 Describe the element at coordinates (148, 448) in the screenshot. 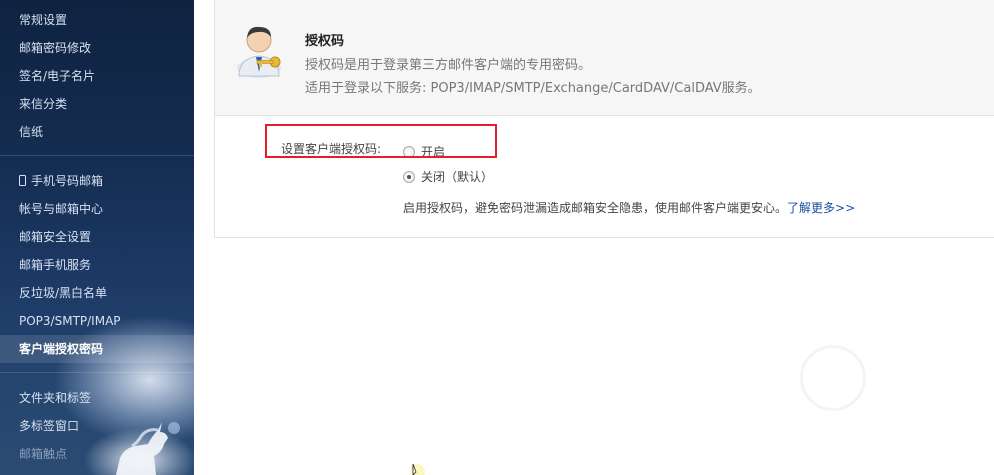

I see `unicorn-decoration-icon` at that location.